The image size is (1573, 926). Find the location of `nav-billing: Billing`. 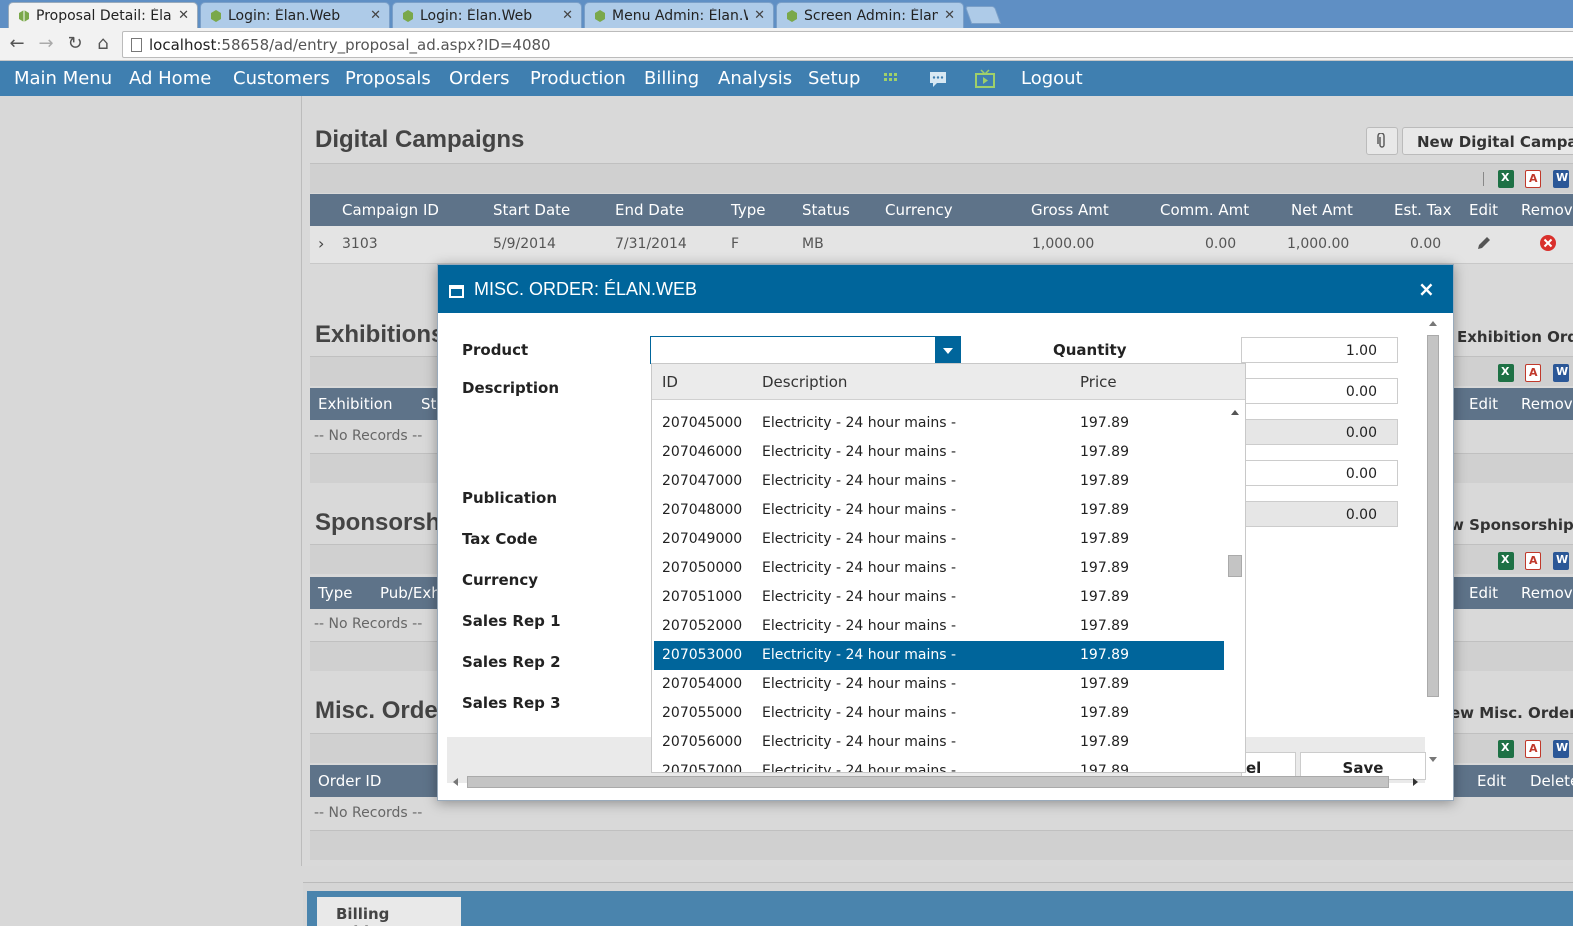

nav-billing: Billing is located at coordinates (671, 78).